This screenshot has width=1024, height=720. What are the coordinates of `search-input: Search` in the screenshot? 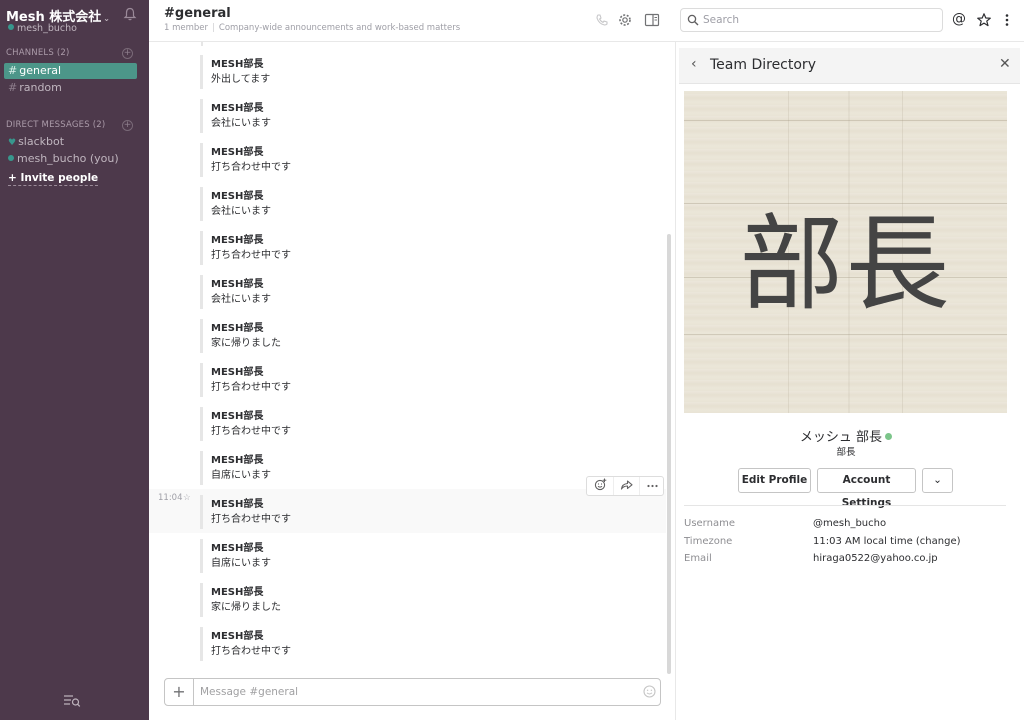 It's located at (811, 20).